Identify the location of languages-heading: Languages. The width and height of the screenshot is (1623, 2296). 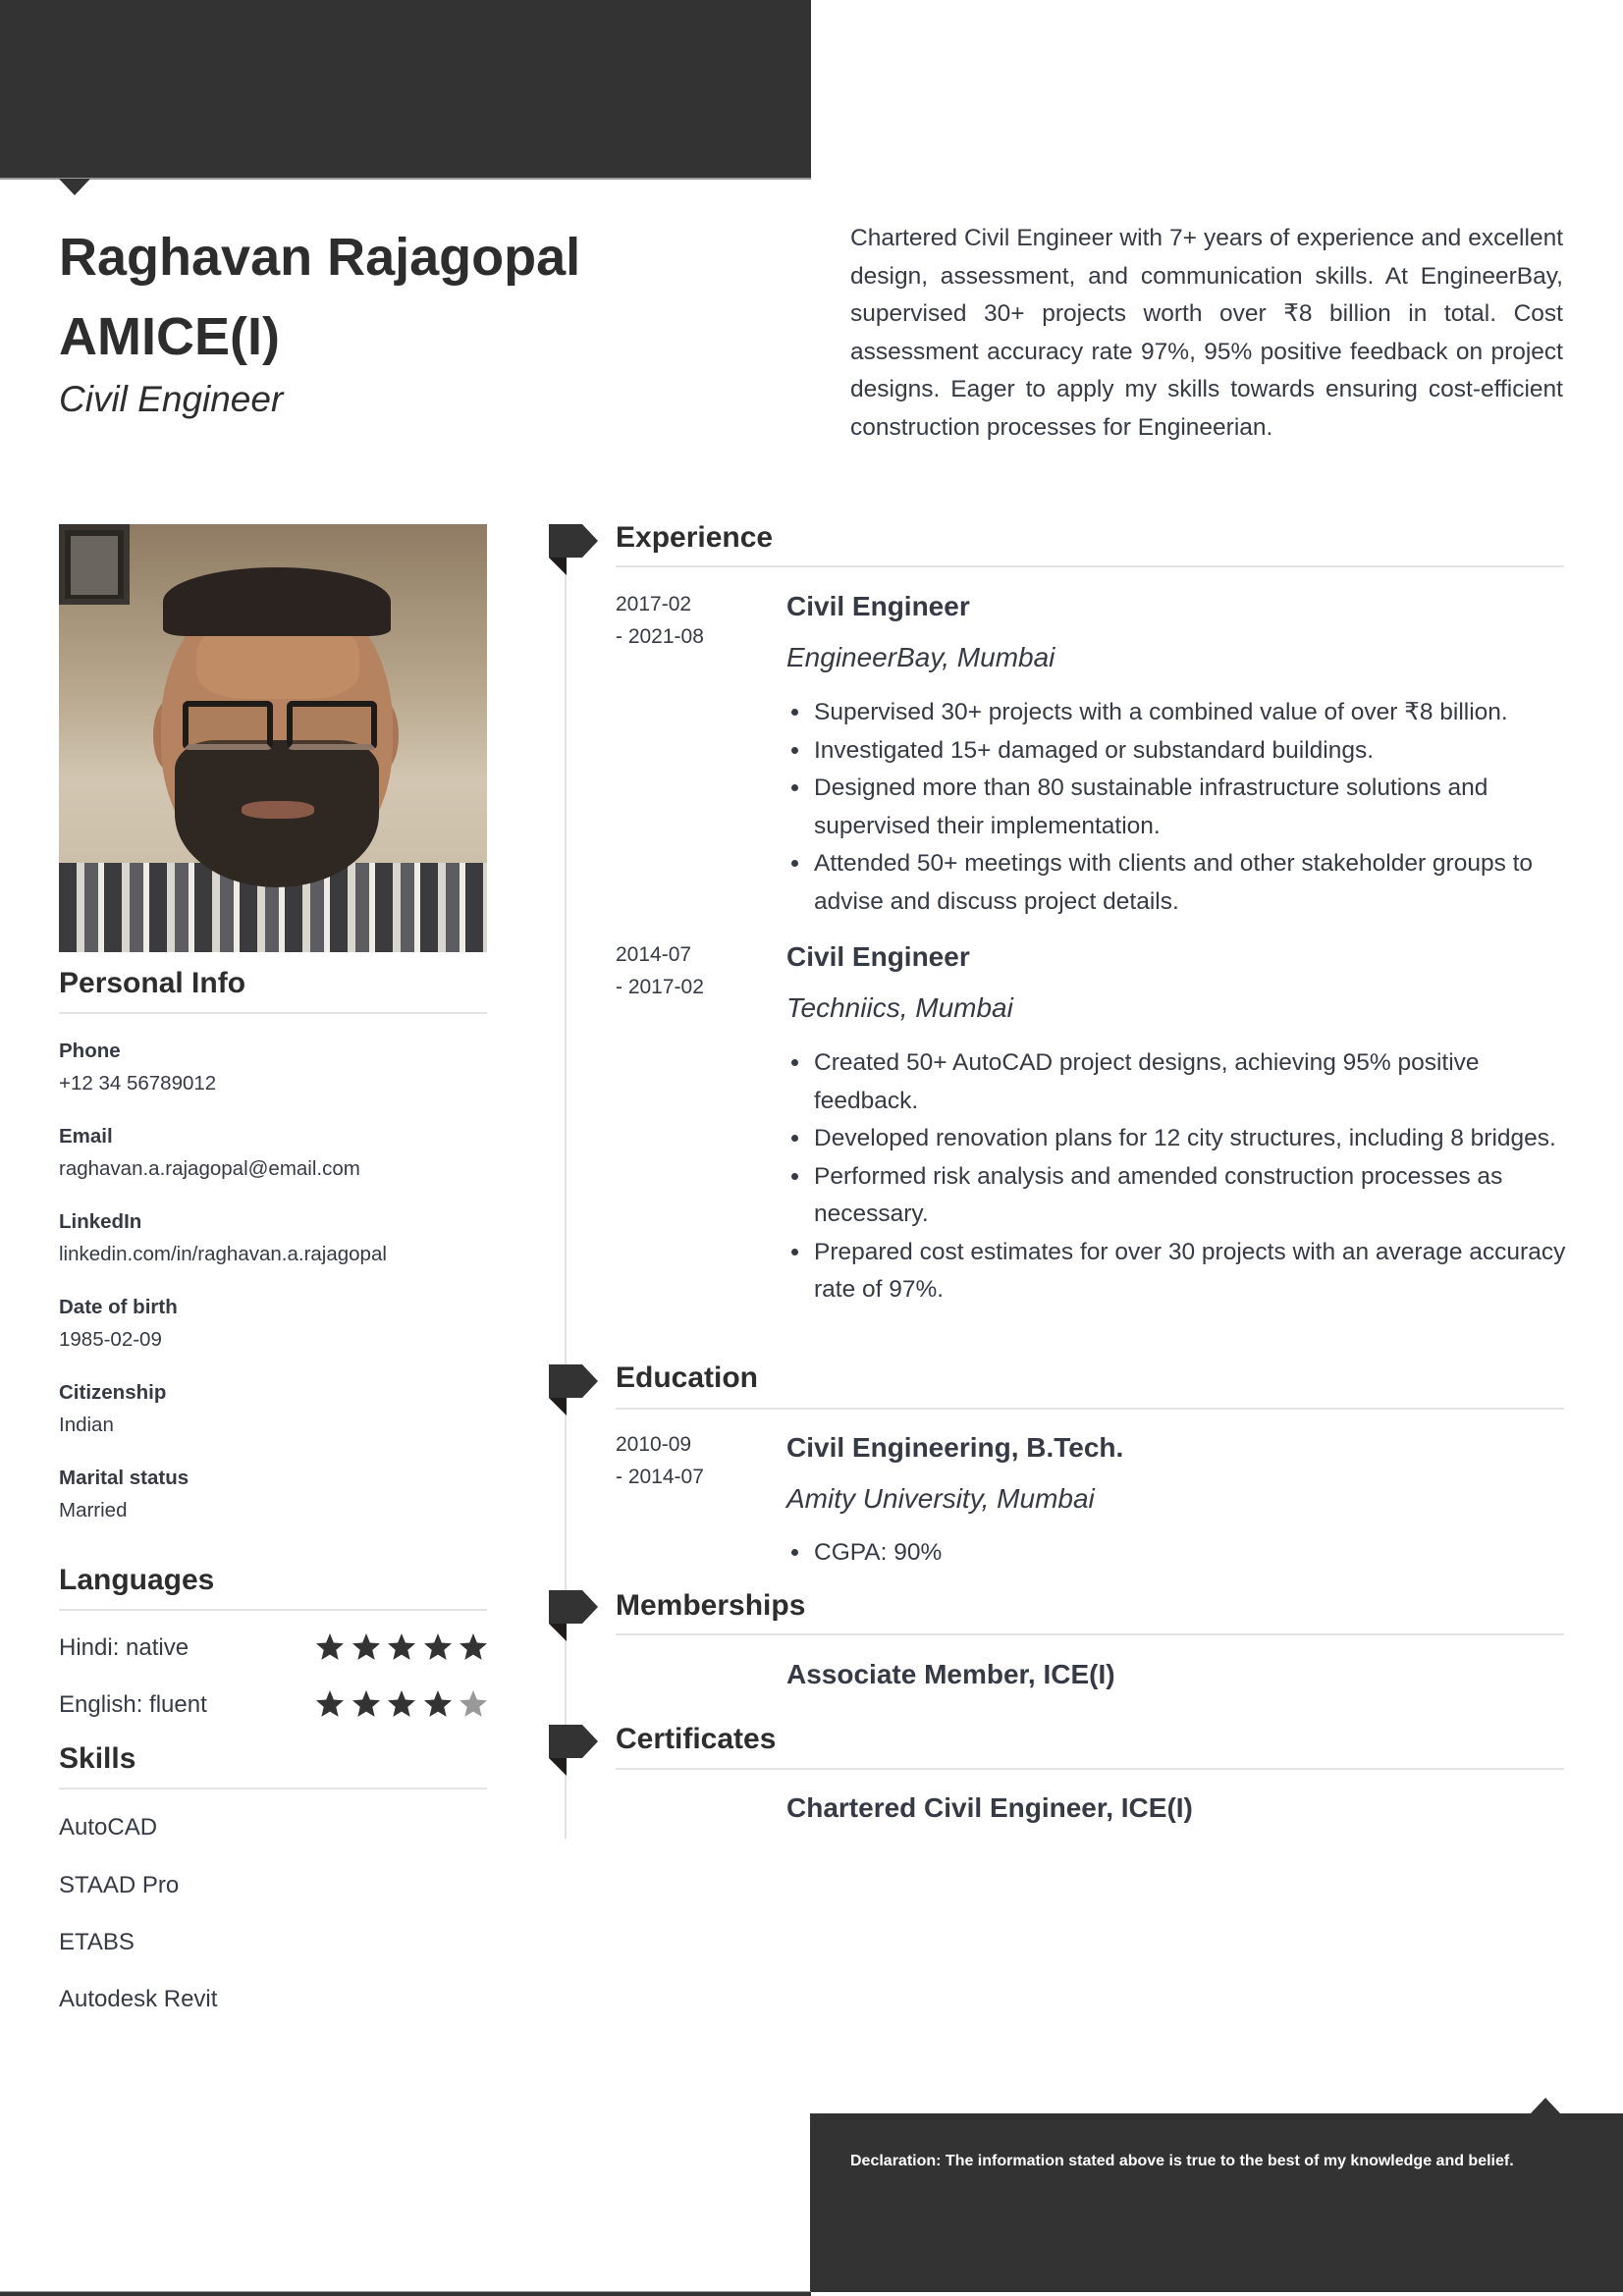
(137, 1580).